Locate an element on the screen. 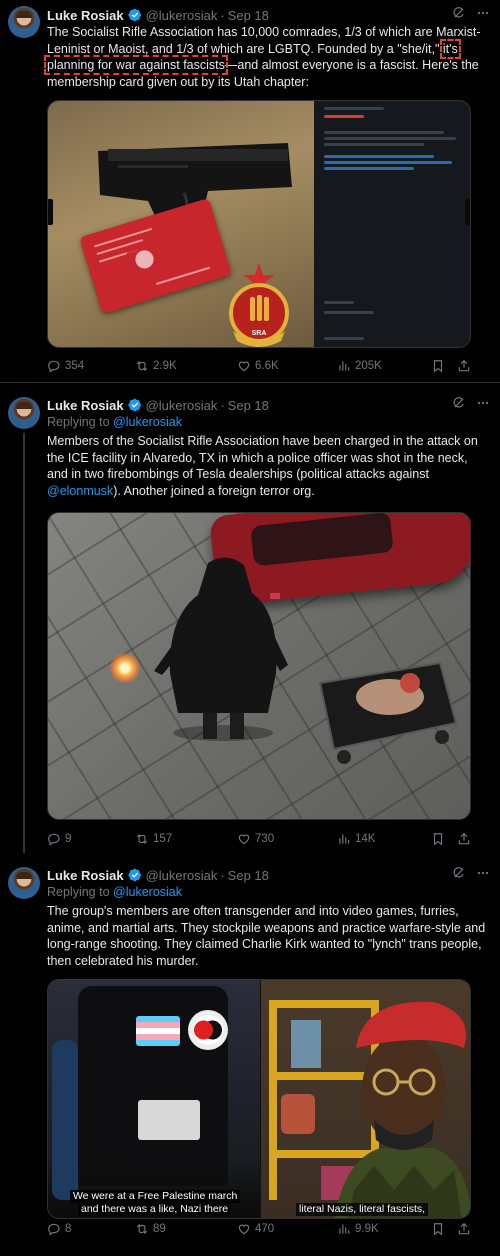  antifa-patch is located at coordinates (208, 1030).